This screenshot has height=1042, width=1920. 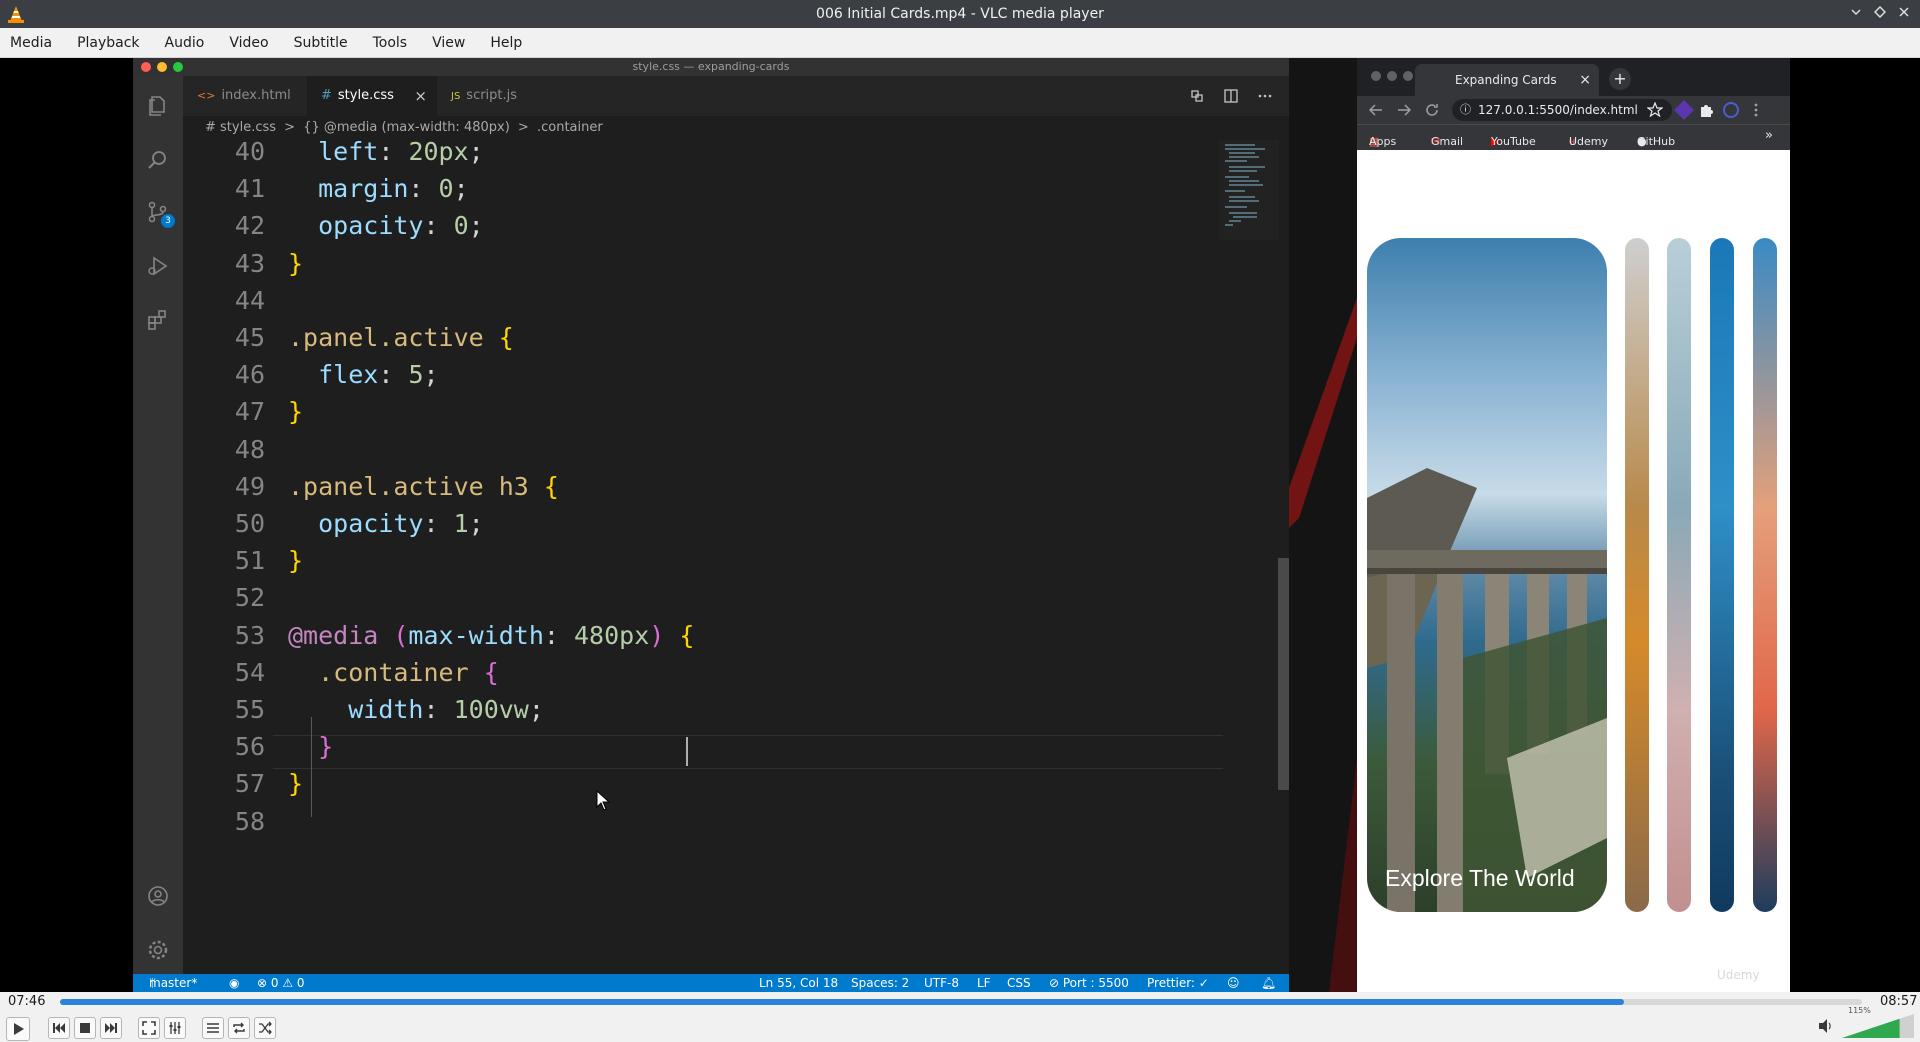 I want to click on extended-settings-button, so click(x=175, y=1028).